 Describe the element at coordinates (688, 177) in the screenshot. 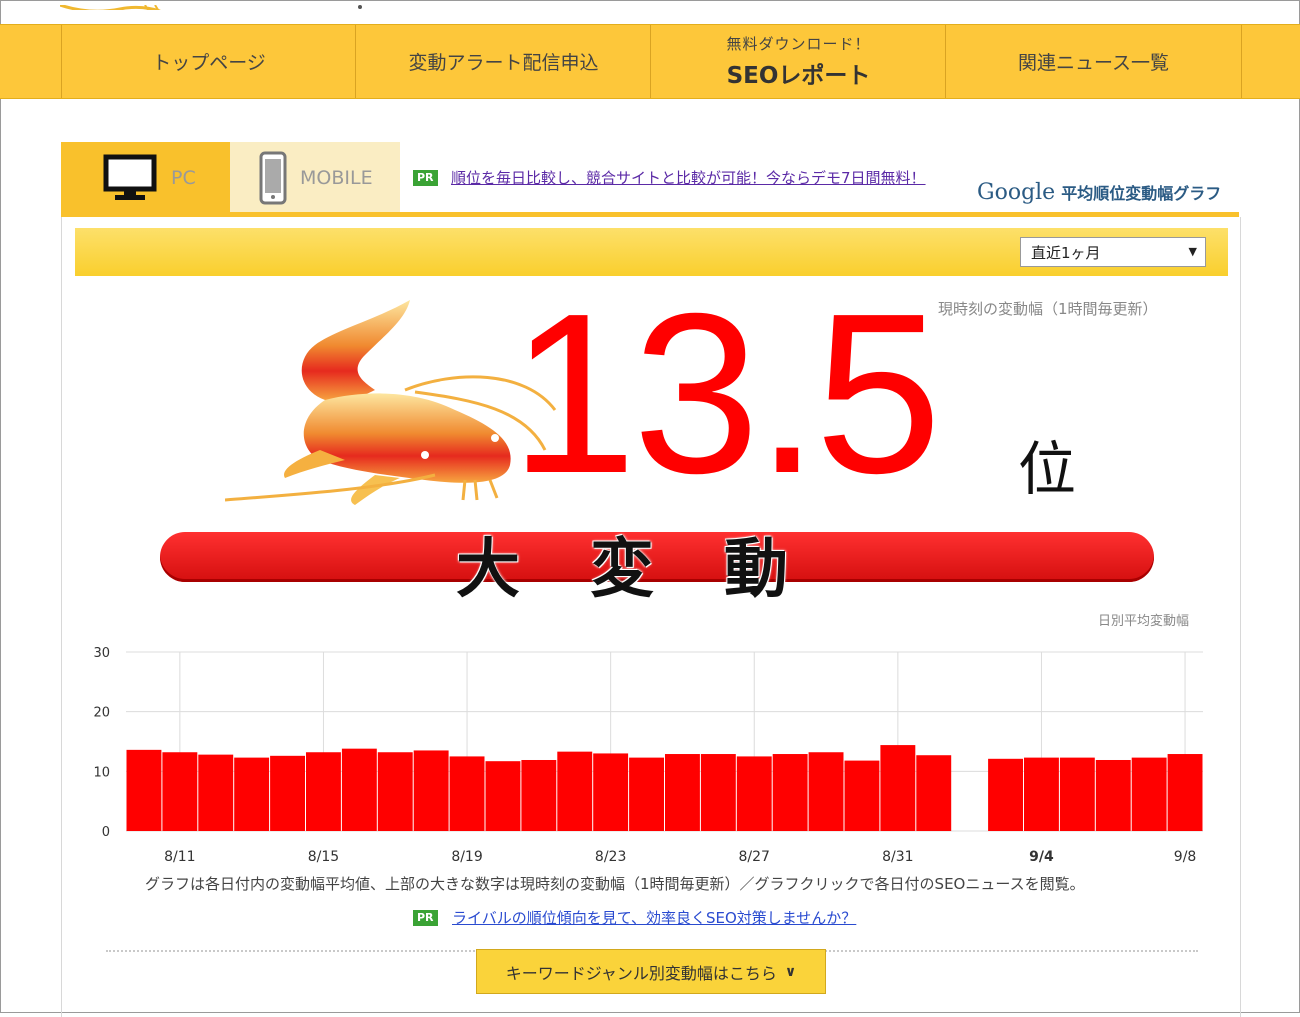

I see `promo-demo-link: 順位を毎日比較し、競合サイトと比較が可能！今ならデモ7日間無料！` at that location.